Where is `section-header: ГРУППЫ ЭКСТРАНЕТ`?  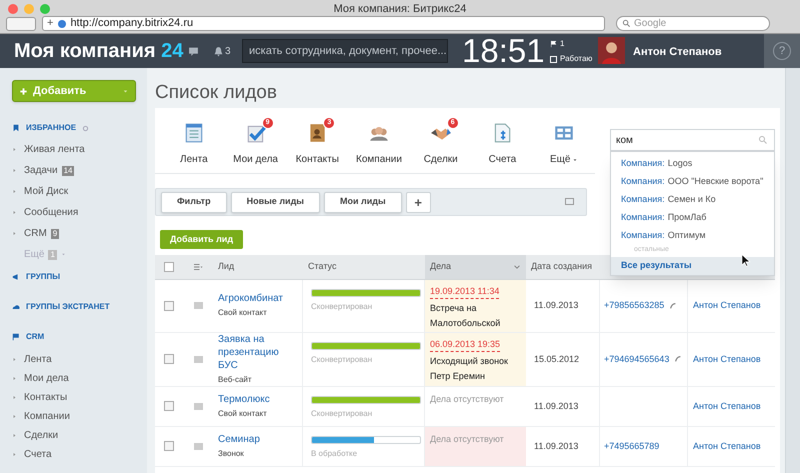 section-header: ГРУППЫ ЭКСТРАНЕТ is located at coordinates (68, 307).